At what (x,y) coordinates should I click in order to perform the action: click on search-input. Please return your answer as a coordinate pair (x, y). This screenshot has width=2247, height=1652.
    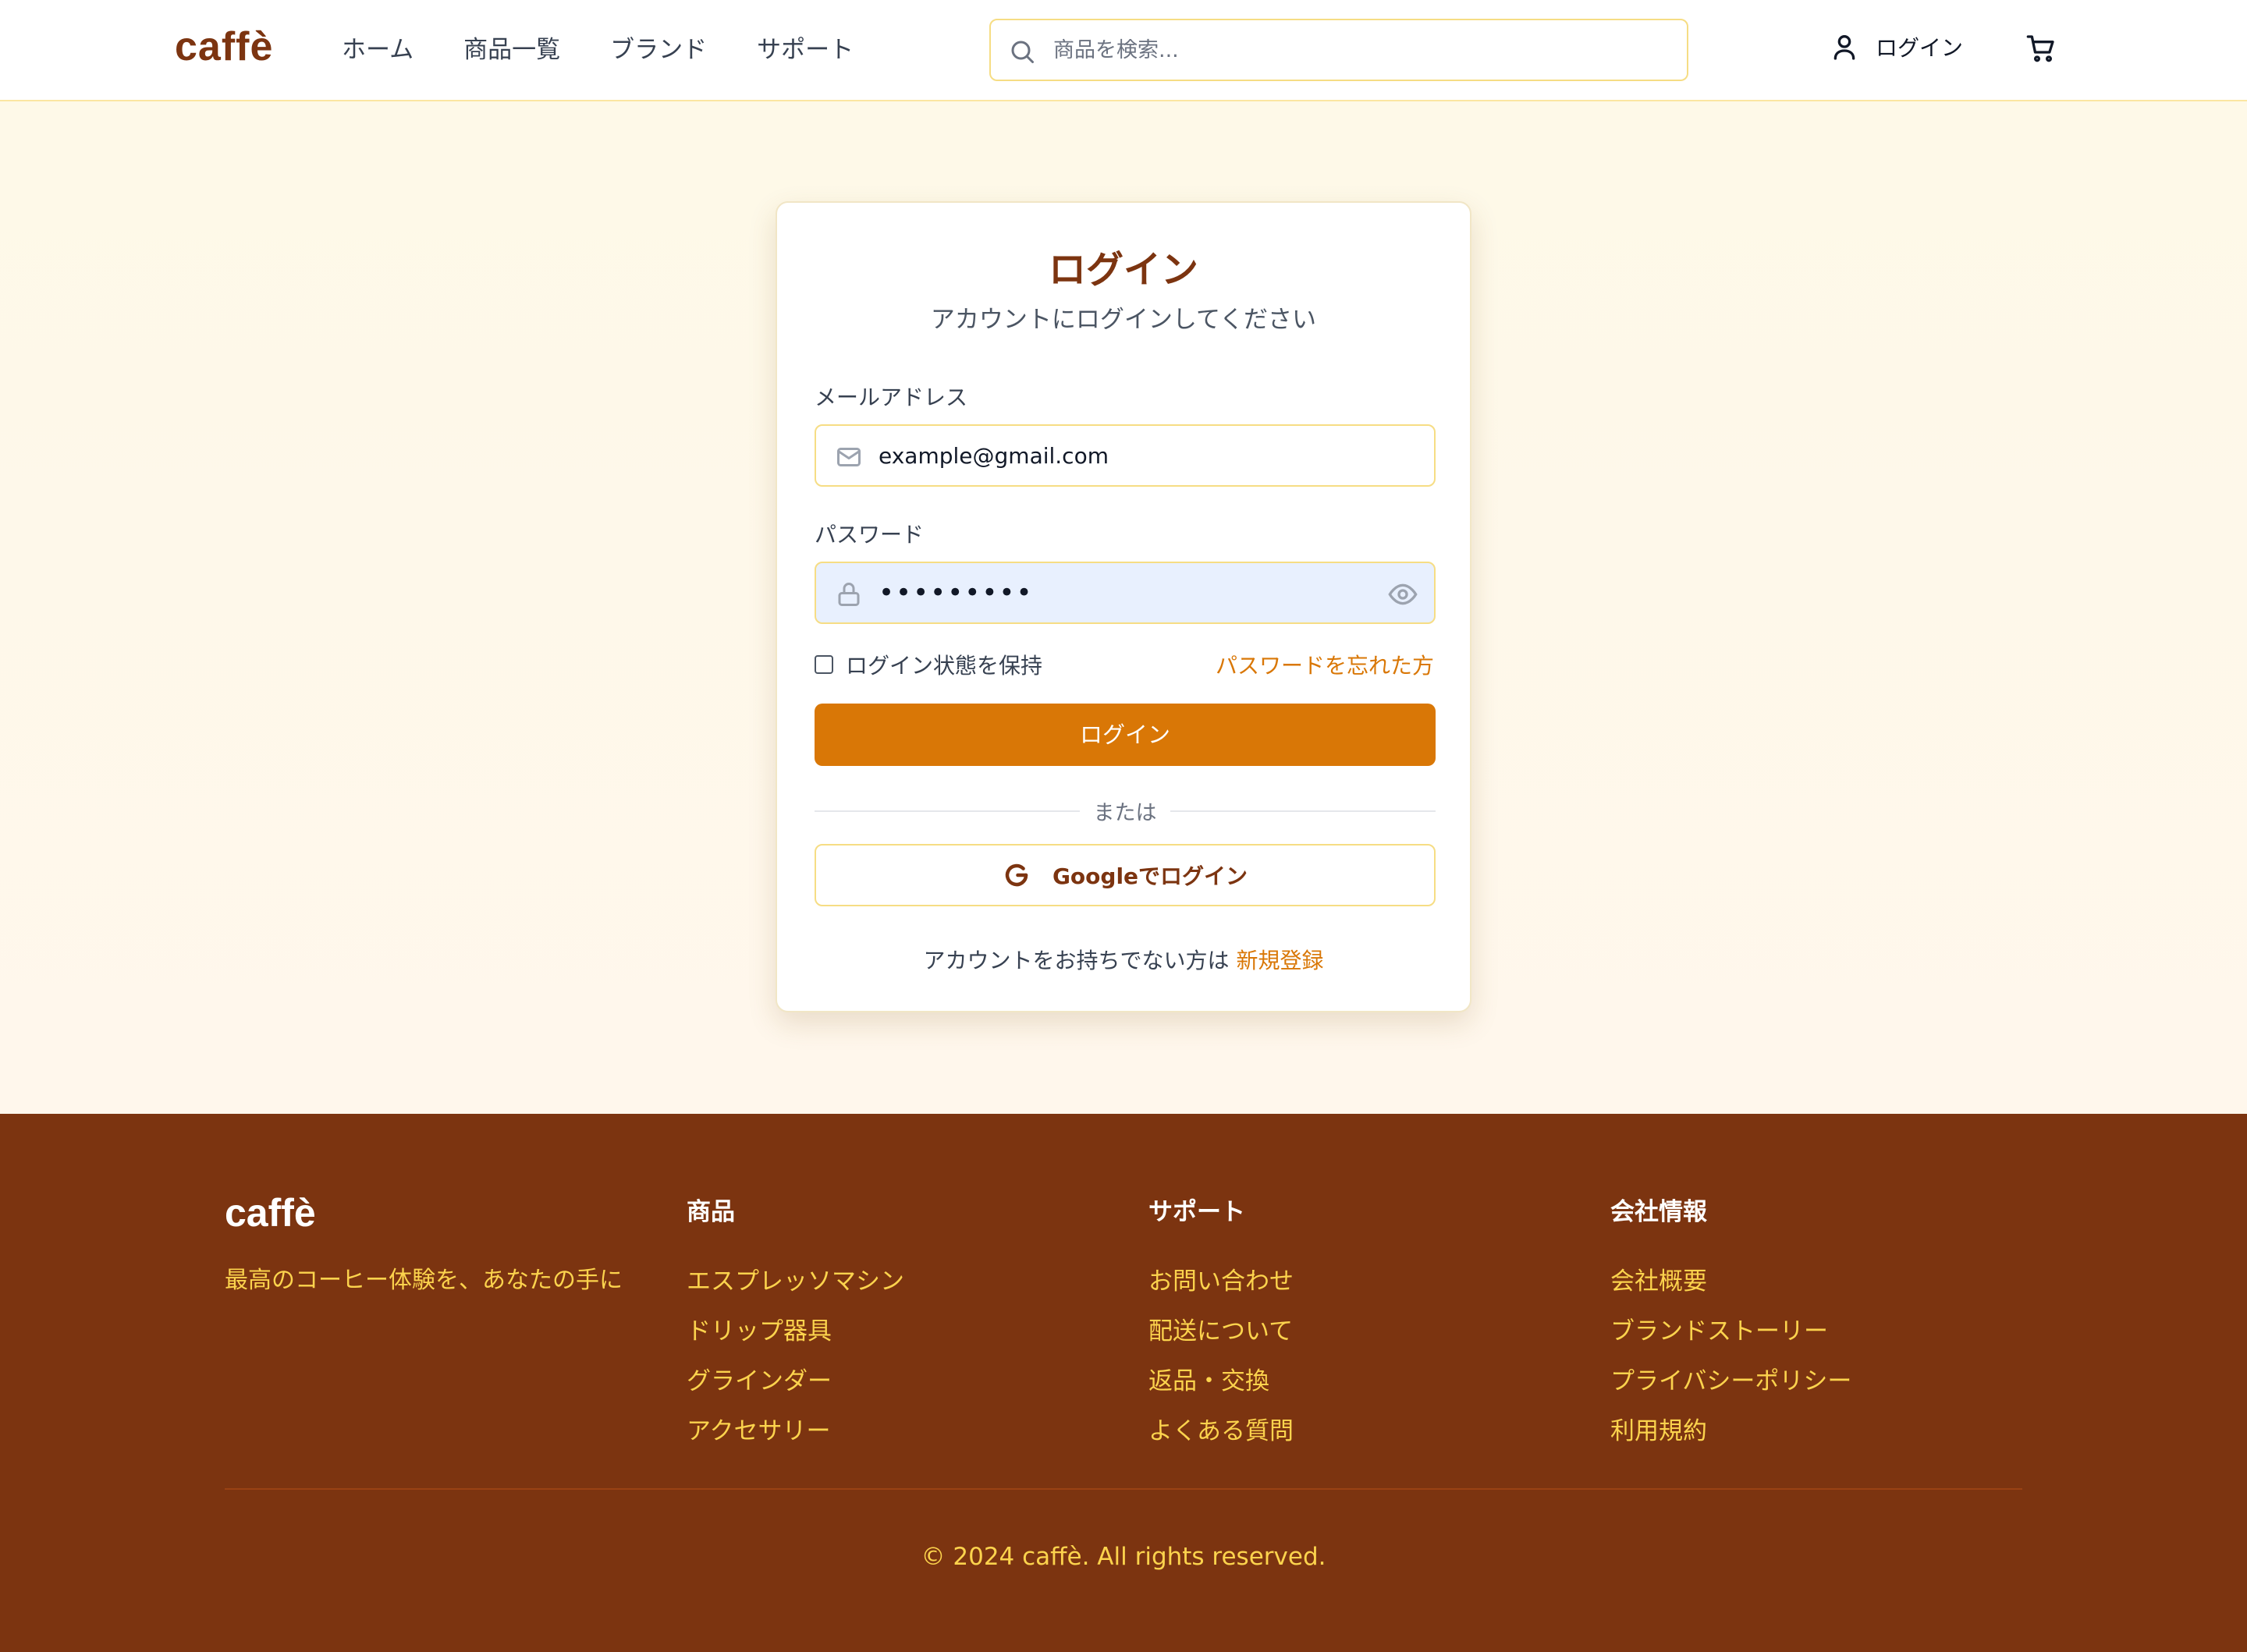
    Looking at the image, I should click on (1361, 50).